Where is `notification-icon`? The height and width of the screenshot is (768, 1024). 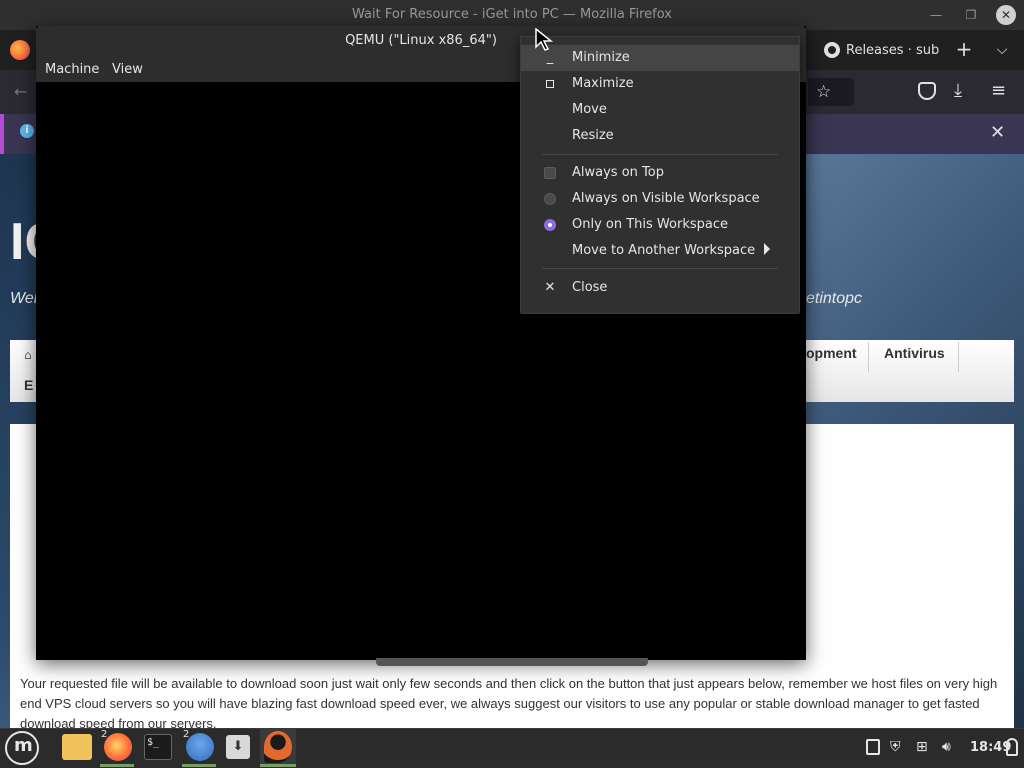
notification-icon is located at coordinates (1012, 747).